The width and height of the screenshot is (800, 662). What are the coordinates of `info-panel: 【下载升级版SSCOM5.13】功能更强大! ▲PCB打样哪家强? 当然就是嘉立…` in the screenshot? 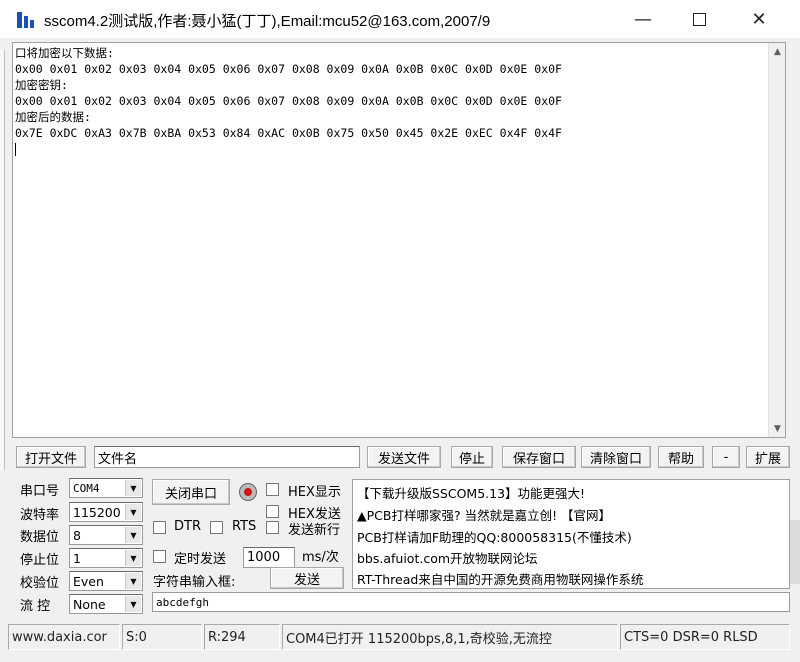 It's located at (571, 534).